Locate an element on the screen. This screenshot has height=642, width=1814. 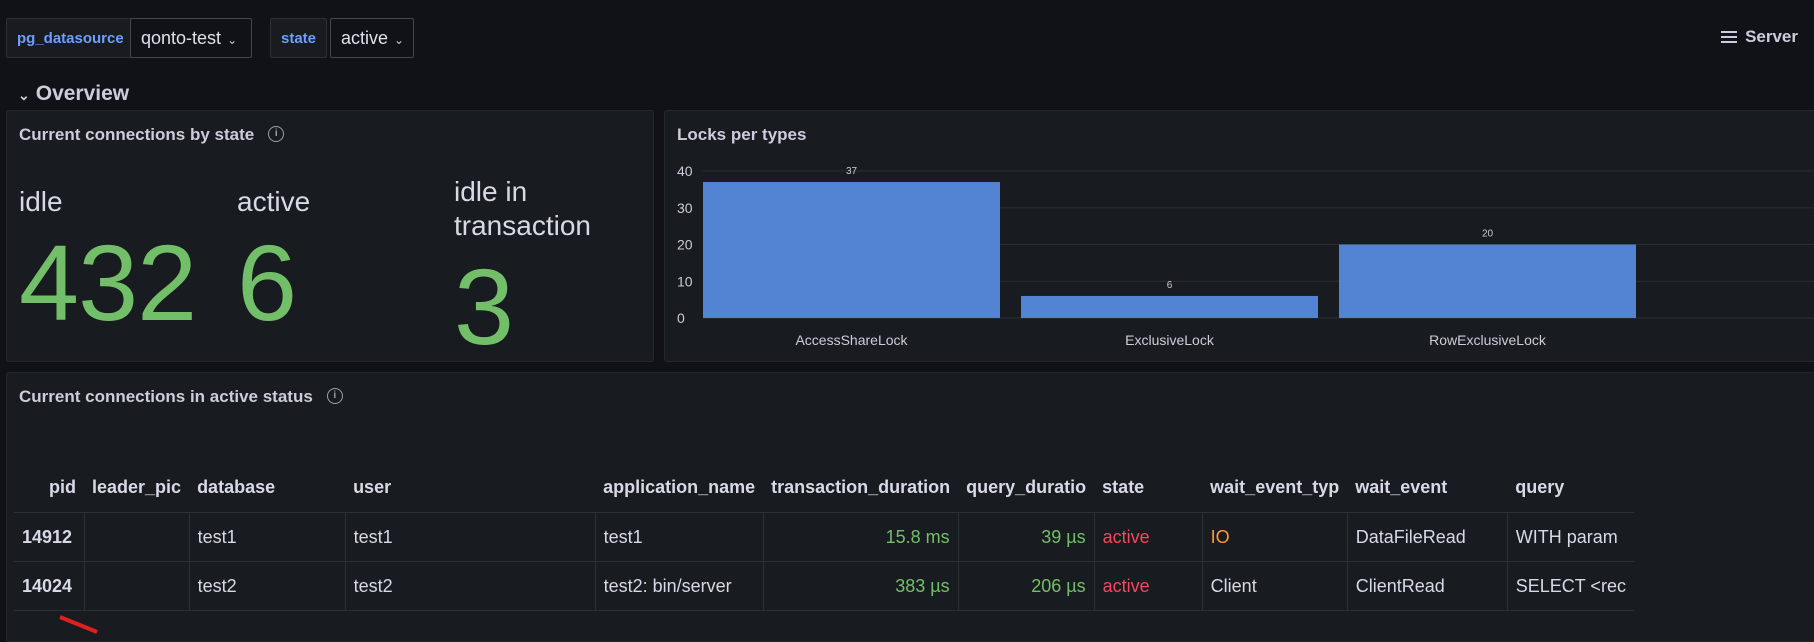
cell-query: WITH param is located at coordinates (1570, 537).